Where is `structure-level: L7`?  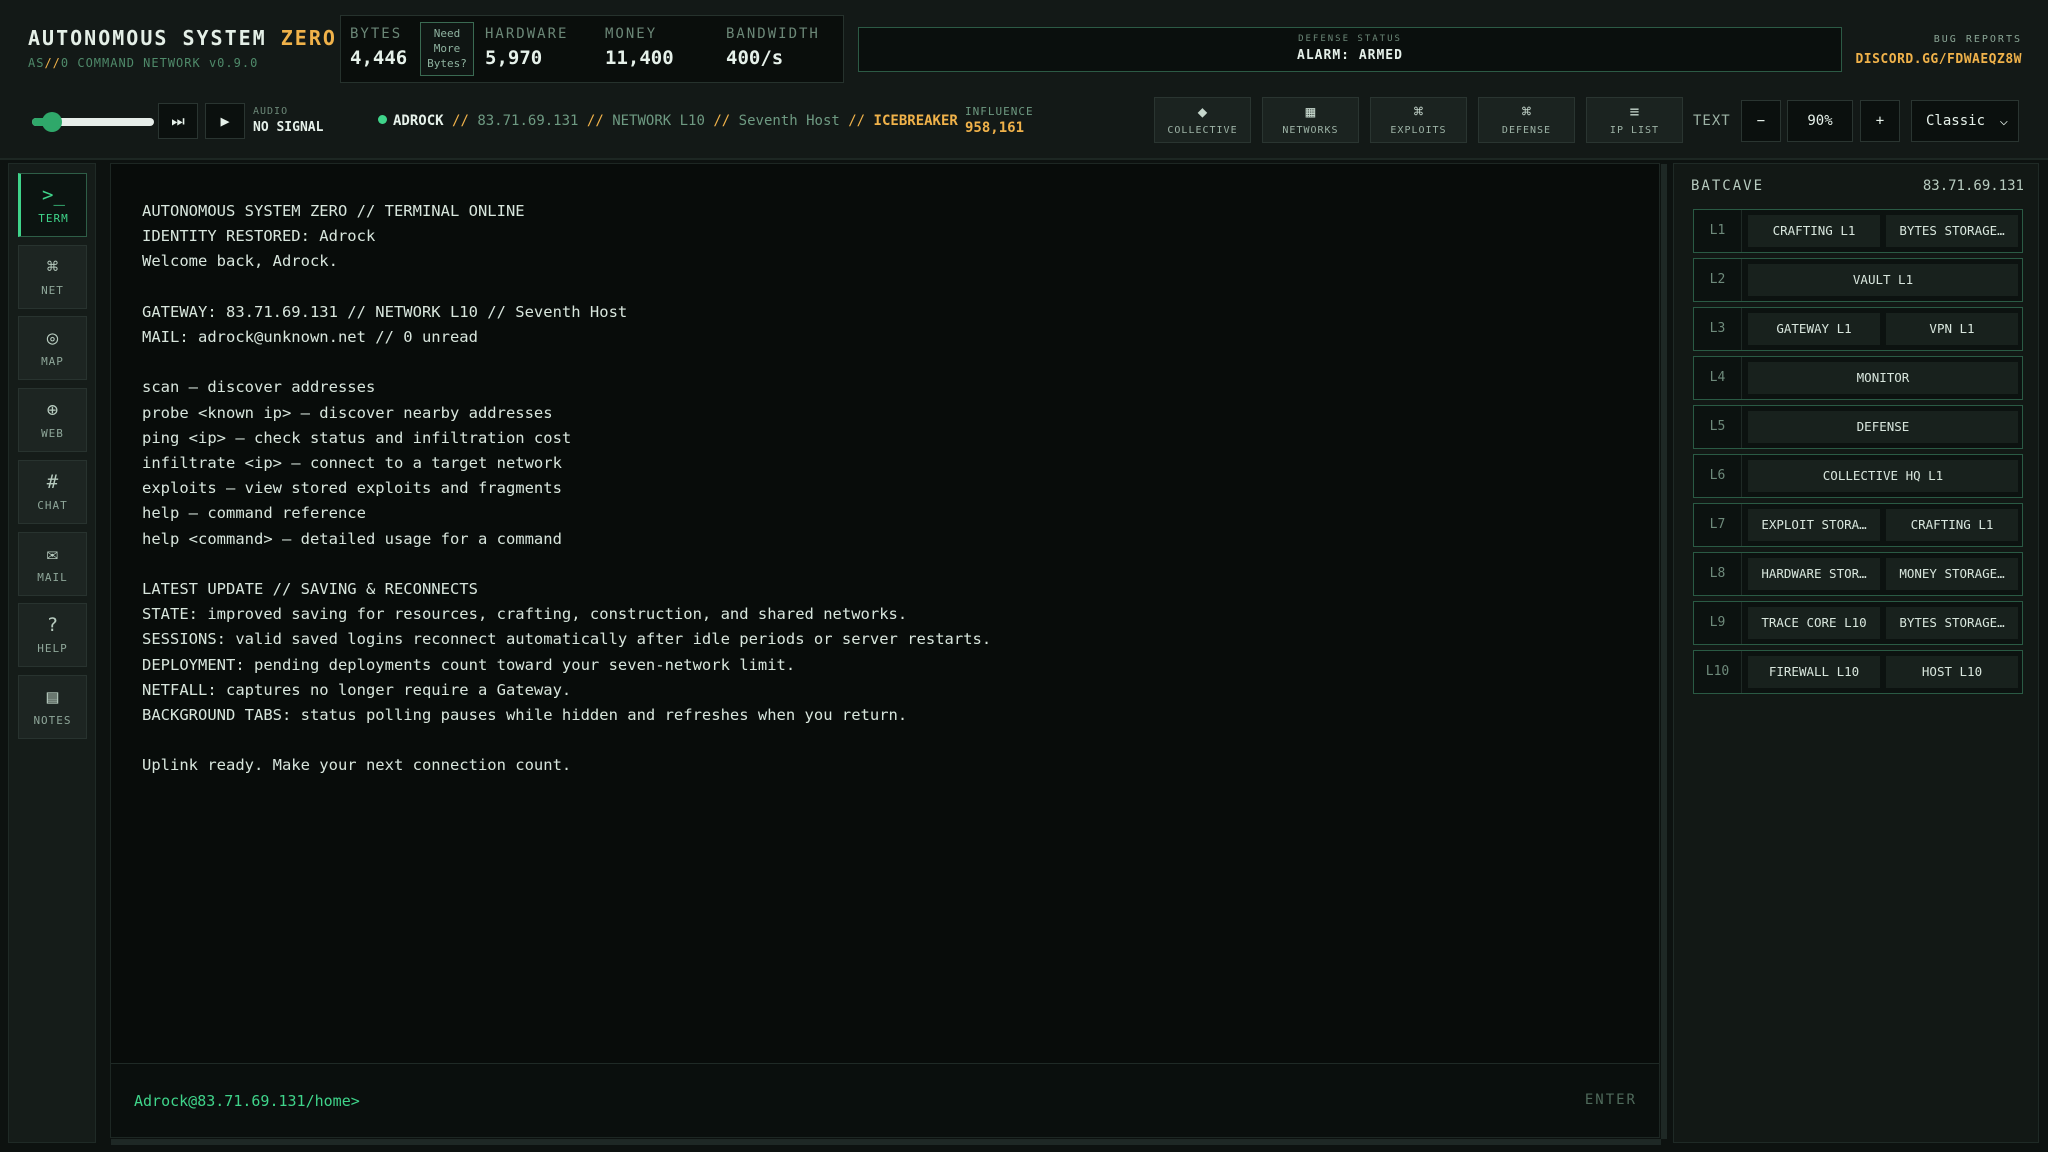 structure-level: L7 is located at coordinates (1718, 525).